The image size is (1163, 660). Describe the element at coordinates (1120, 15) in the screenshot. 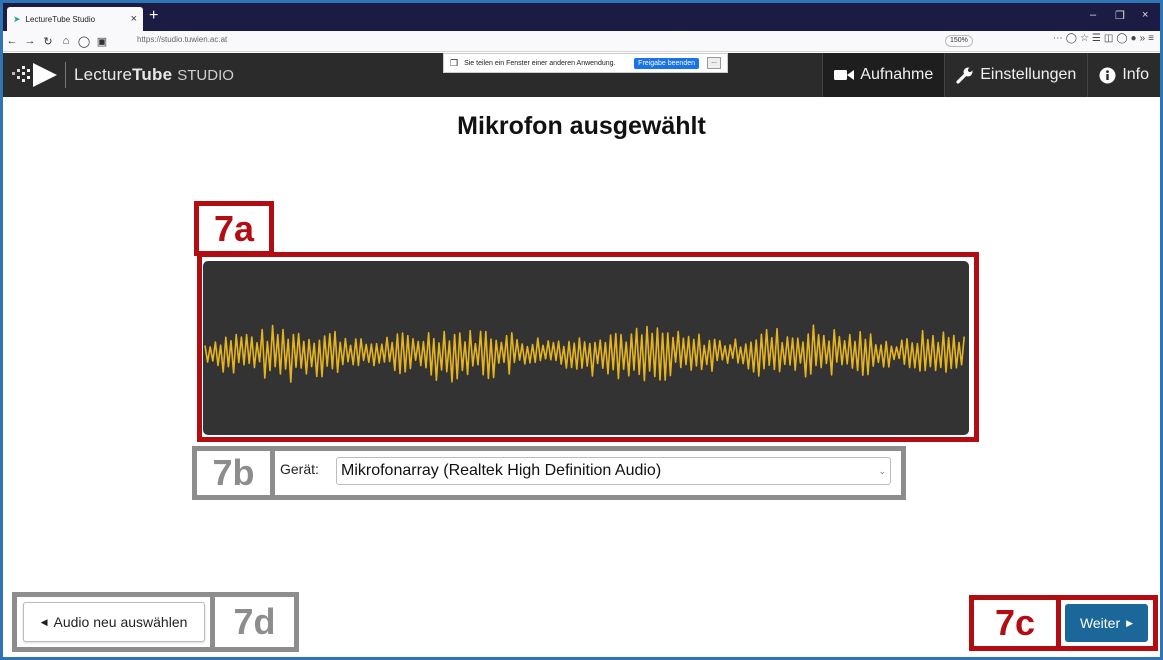

I see `restore-window-icon: ❐` at that location.